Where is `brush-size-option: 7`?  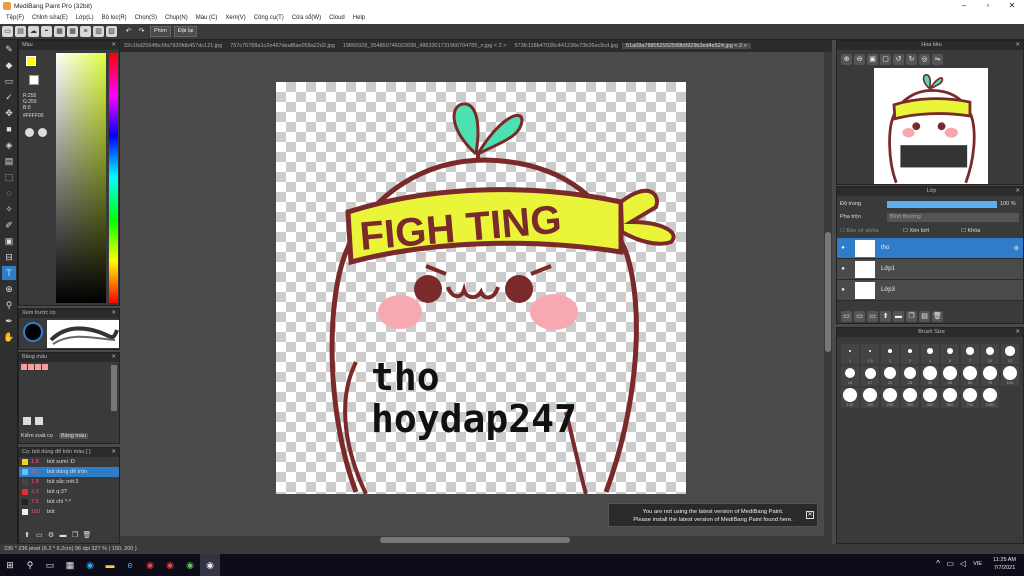
brush-size-option: 7 is located at coordinates (970, 354).